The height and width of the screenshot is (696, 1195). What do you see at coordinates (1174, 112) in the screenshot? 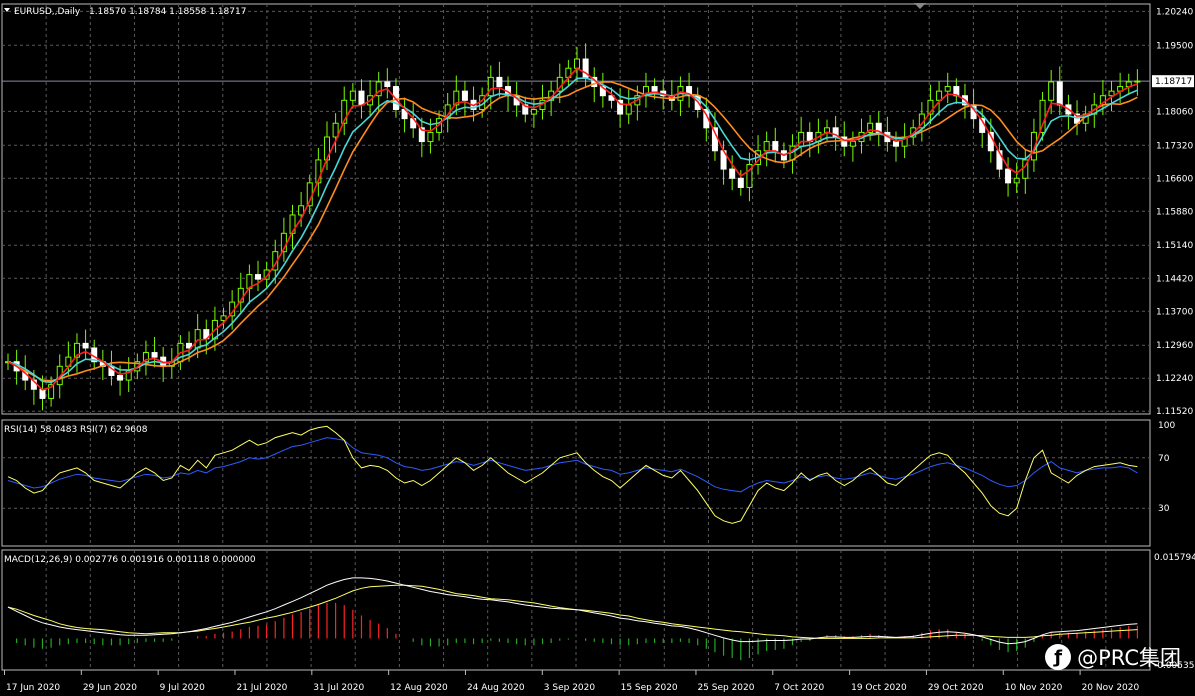
I see `price-tick-label: 1.18060` at bounding box center [1174, 112].